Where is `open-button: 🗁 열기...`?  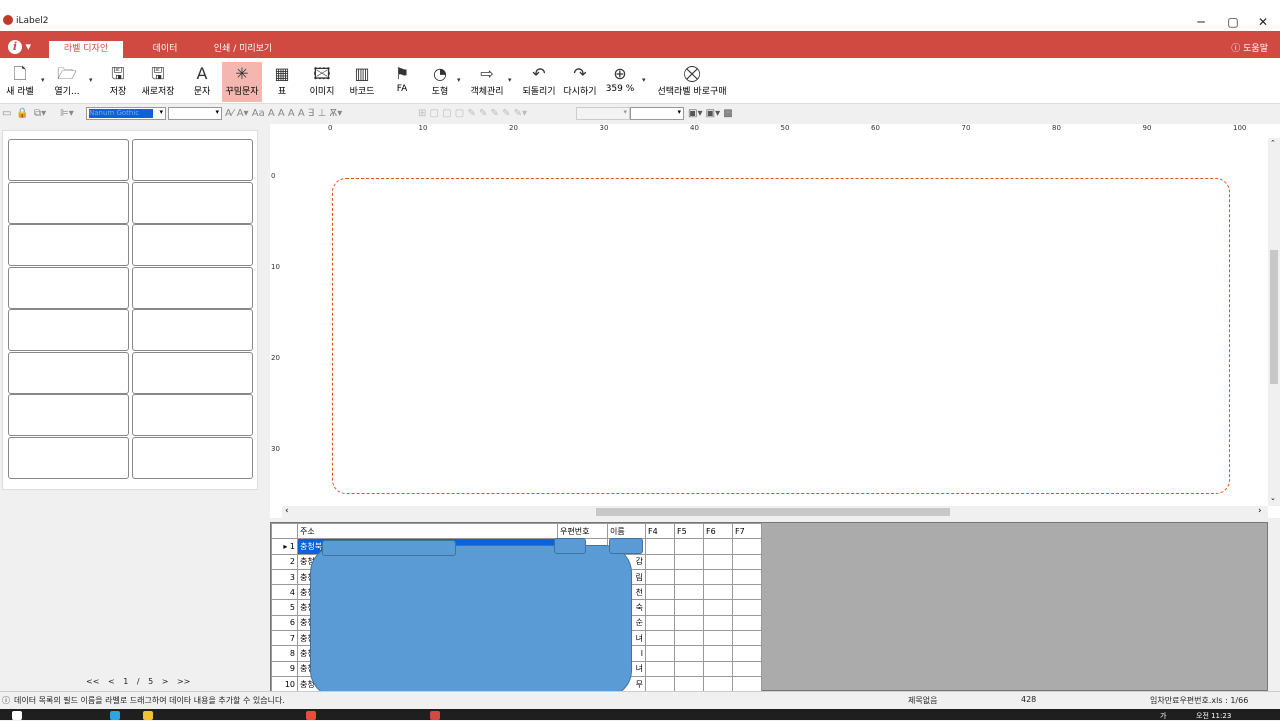 open-button: 🗁 열기... is located at coordinates (67, 82).